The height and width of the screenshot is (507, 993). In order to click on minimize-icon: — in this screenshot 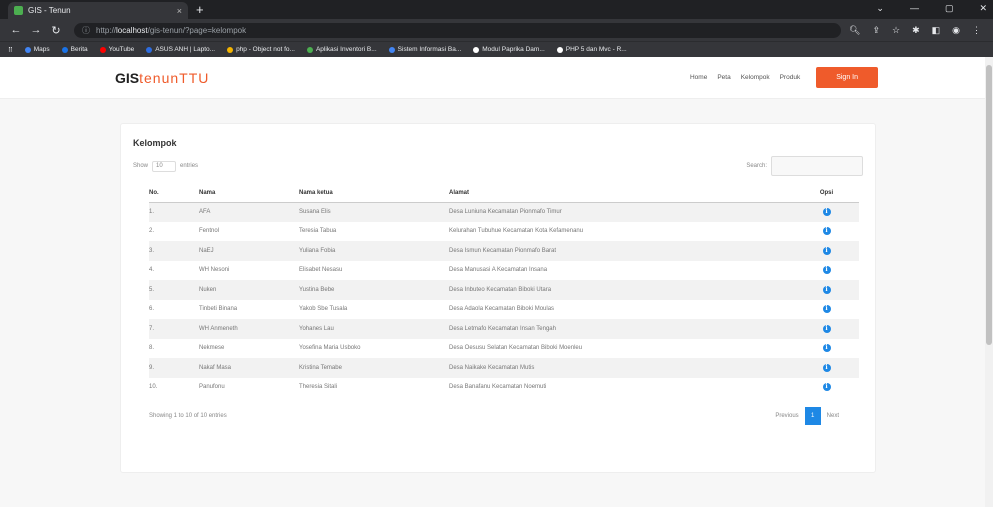, I will do `click(914, 8)`.